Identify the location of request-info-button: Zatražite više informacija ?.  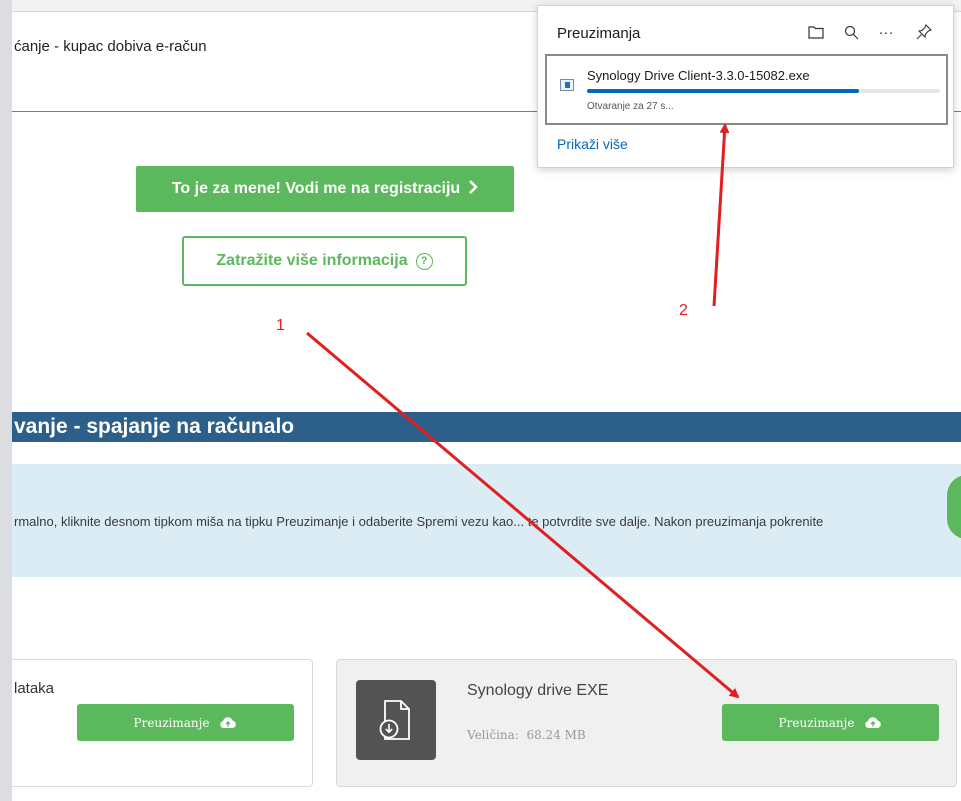
(324, 261).